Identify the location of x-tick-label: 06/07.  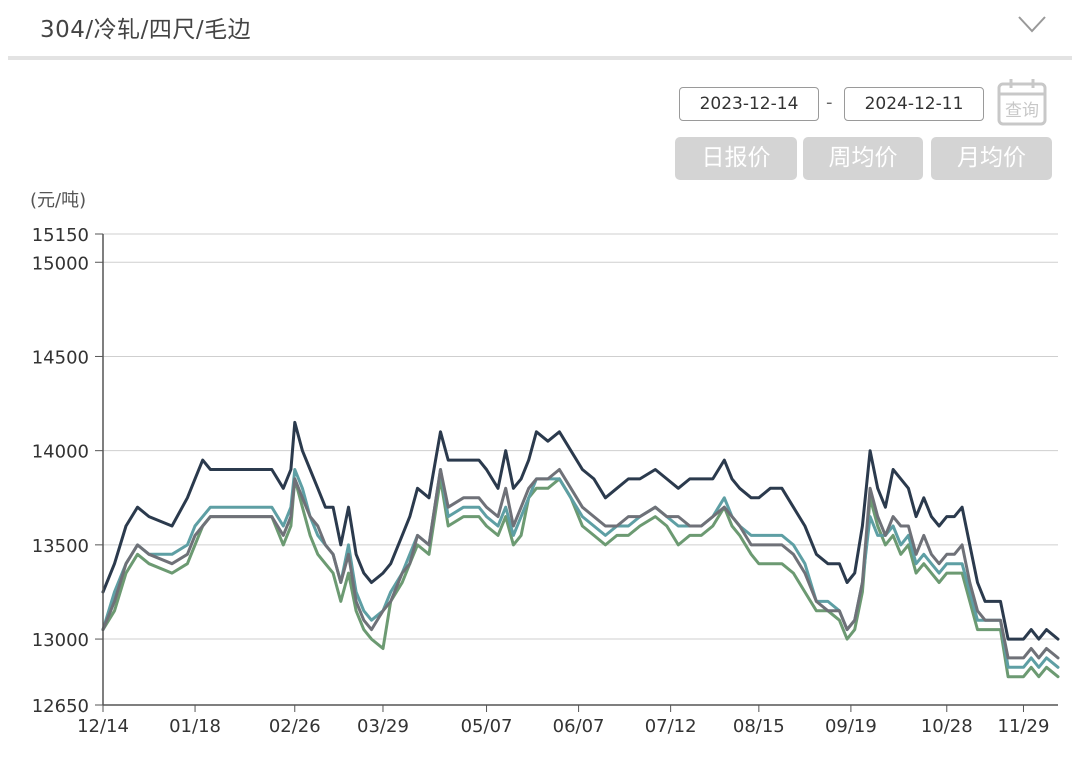
(579, 726).